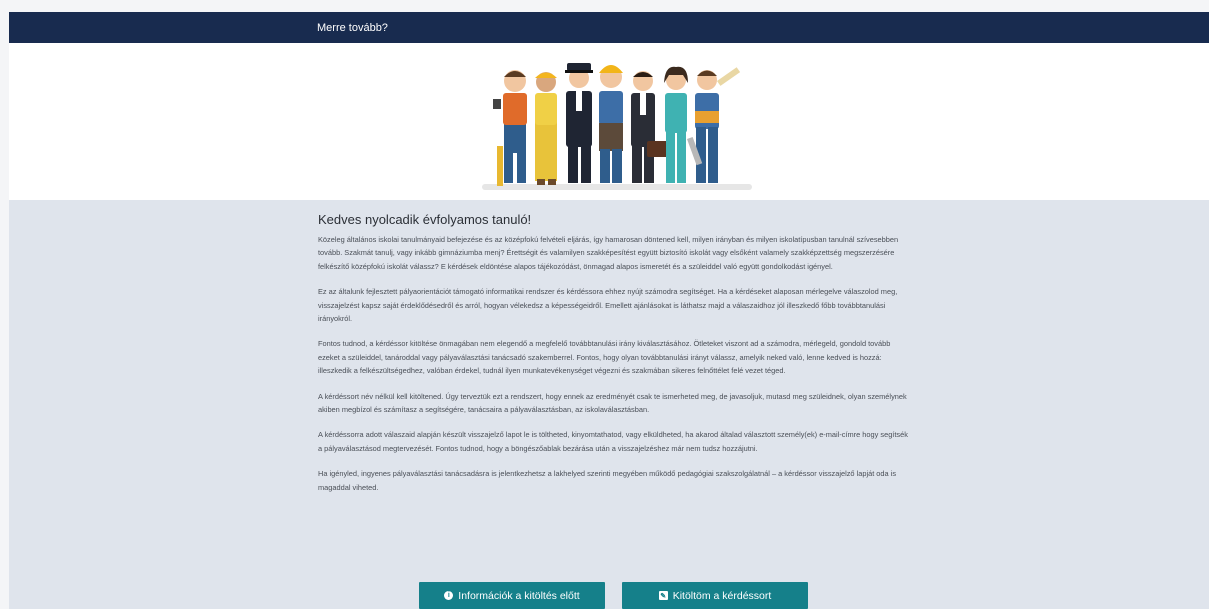 The width and height of the screenshot is (1209, 609). Describe the element at coordinates (449, 595) in the screenshot. I see `info-circle-icon: i` at that location.